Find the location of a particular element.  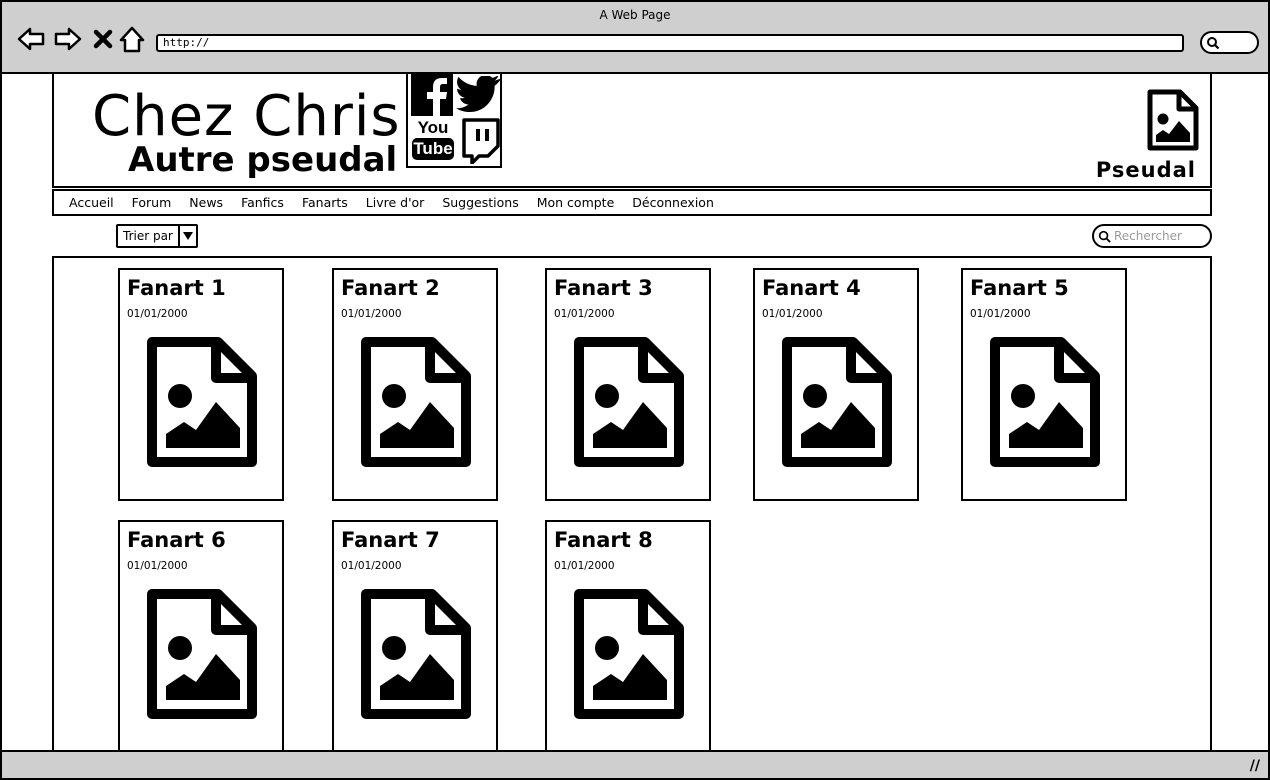

fanart-card: Fanart 5 01/01/2000 is located at coordinates (1044, 384).